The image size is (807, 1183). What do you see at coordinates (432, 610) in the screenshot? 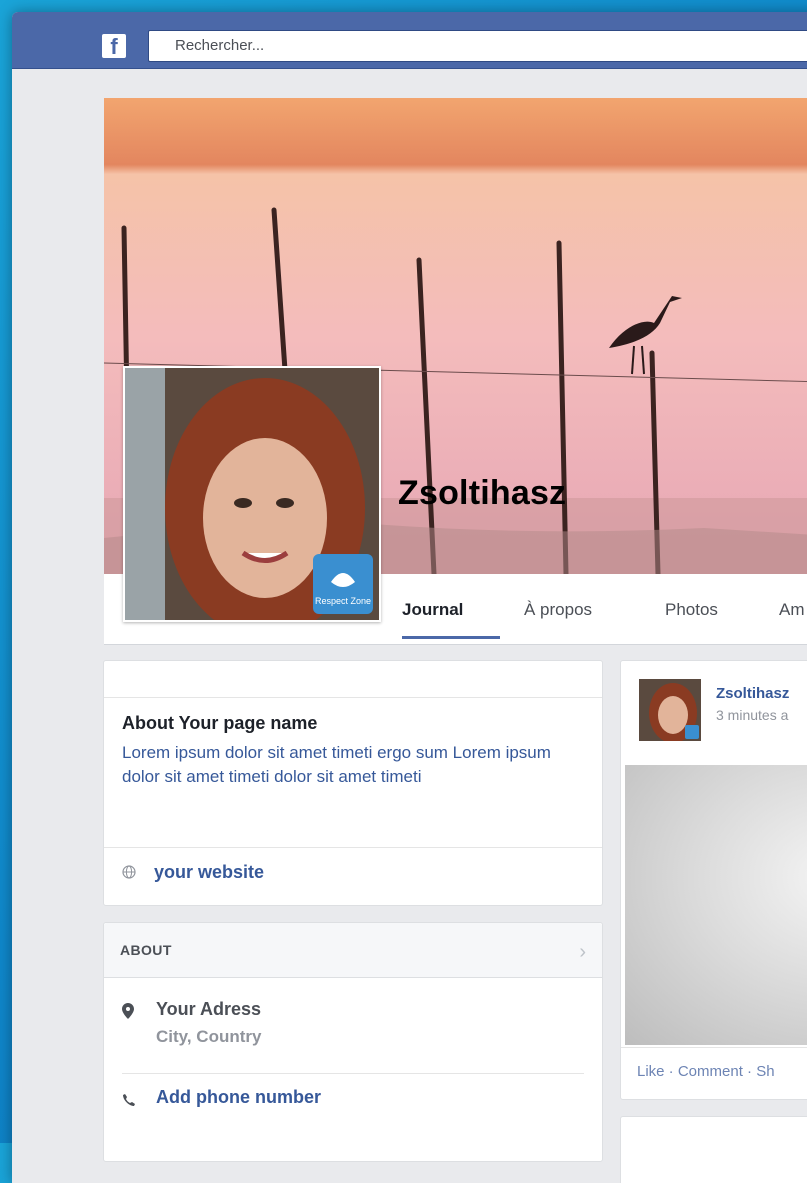
I see `tab-journal: Journal` at bounding box center [432, 610].